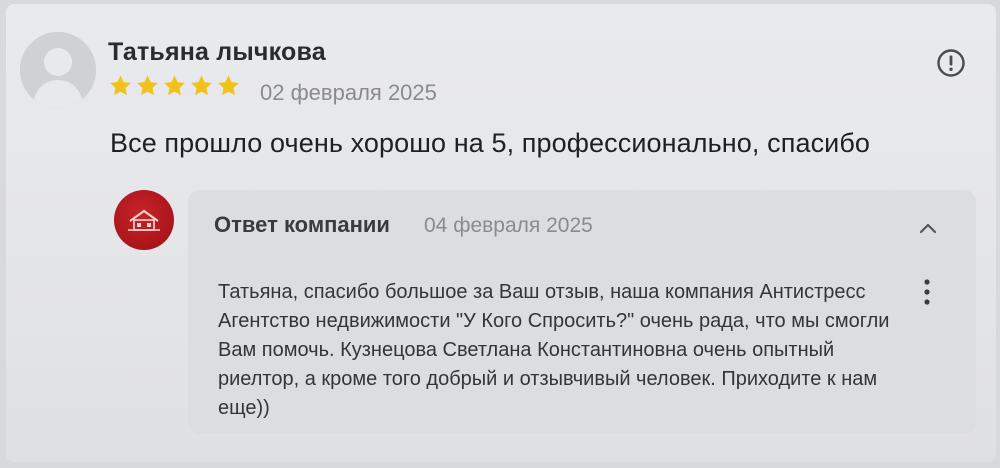 The height and width of the screenshot is (468, 1000). I want to click on reply-date: 04 февраля 2025, so click(508, 225).